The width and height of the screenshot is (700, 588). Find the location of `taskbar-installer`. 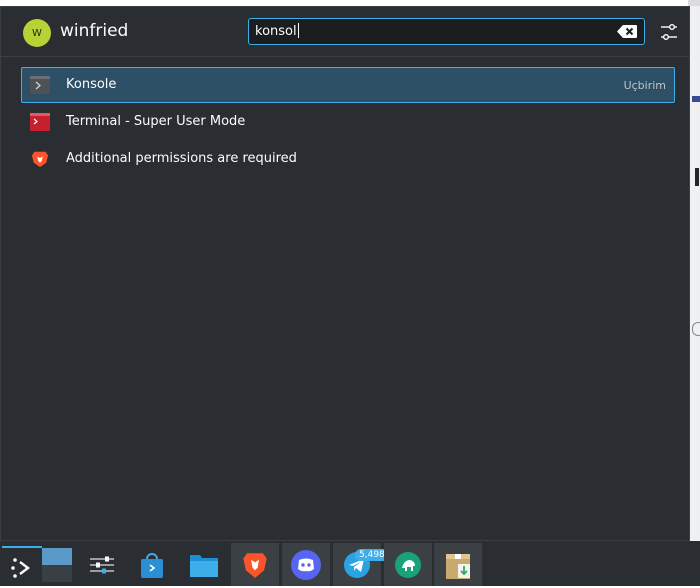

taskbar-installer is located at coordinates (458, 564).